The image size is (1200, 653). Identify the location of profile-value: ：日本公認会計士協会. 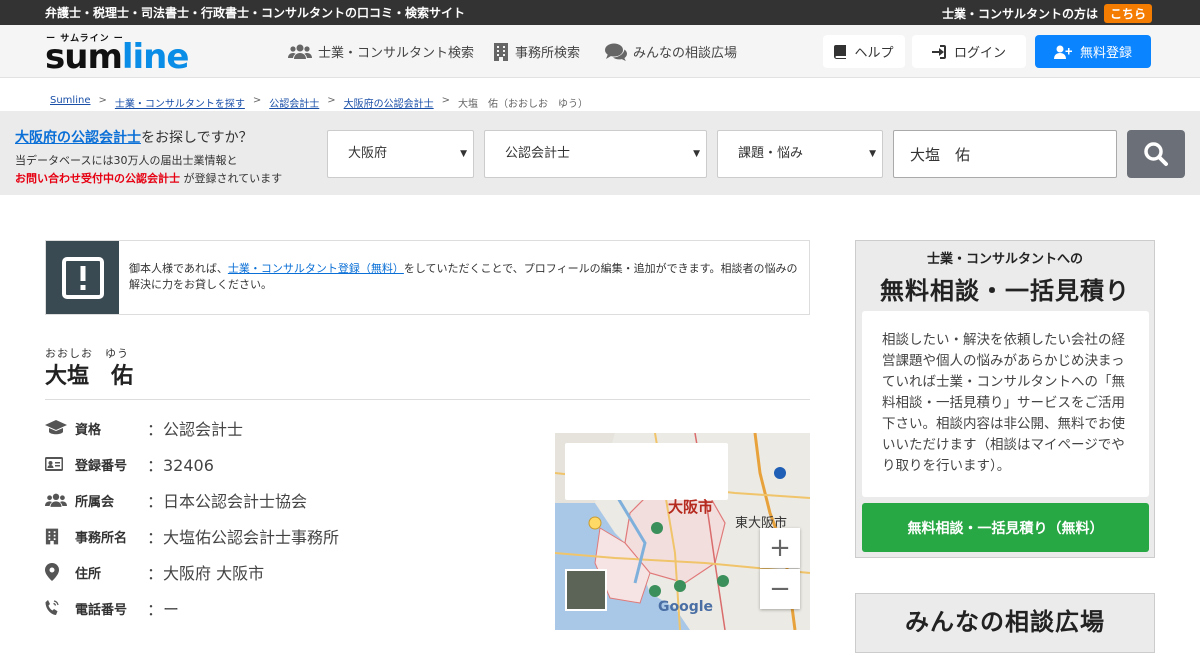
(227, 501).